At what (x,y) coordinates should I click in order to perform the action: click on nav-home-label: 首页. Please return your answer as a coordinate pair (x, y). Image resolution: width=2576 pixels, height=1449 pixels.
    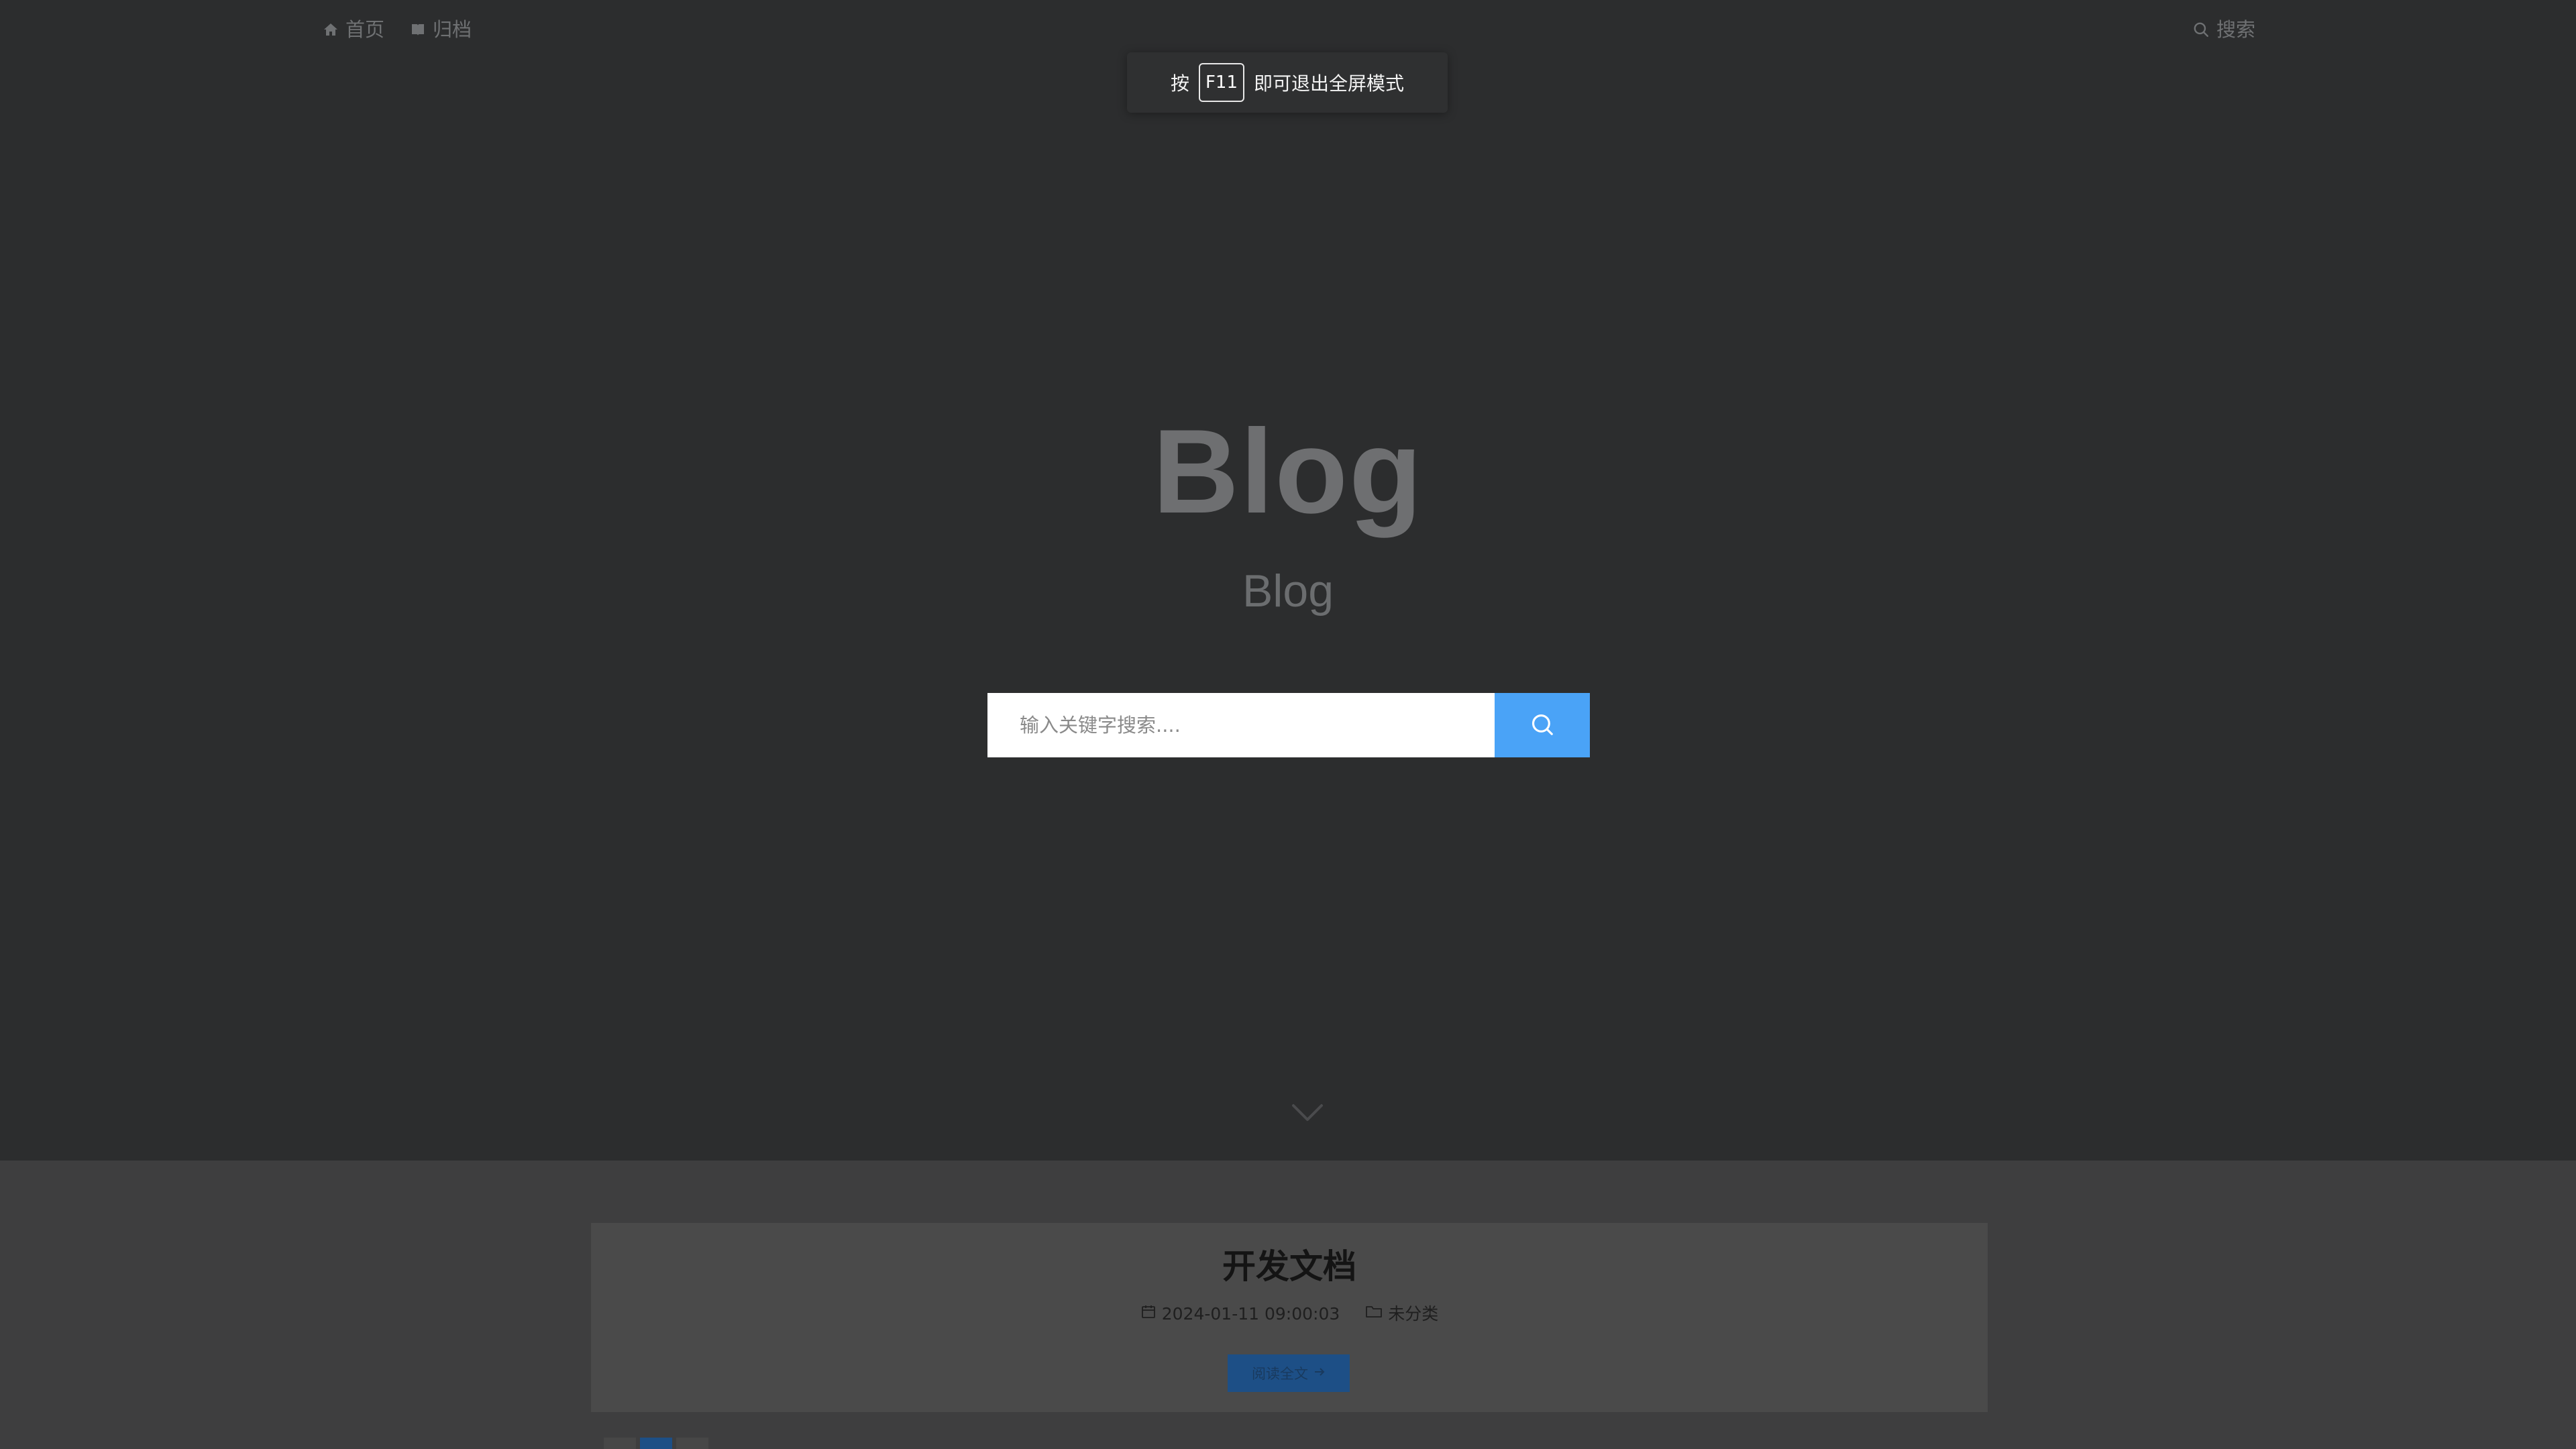
    Looking at the image, I should click on (365, 29).